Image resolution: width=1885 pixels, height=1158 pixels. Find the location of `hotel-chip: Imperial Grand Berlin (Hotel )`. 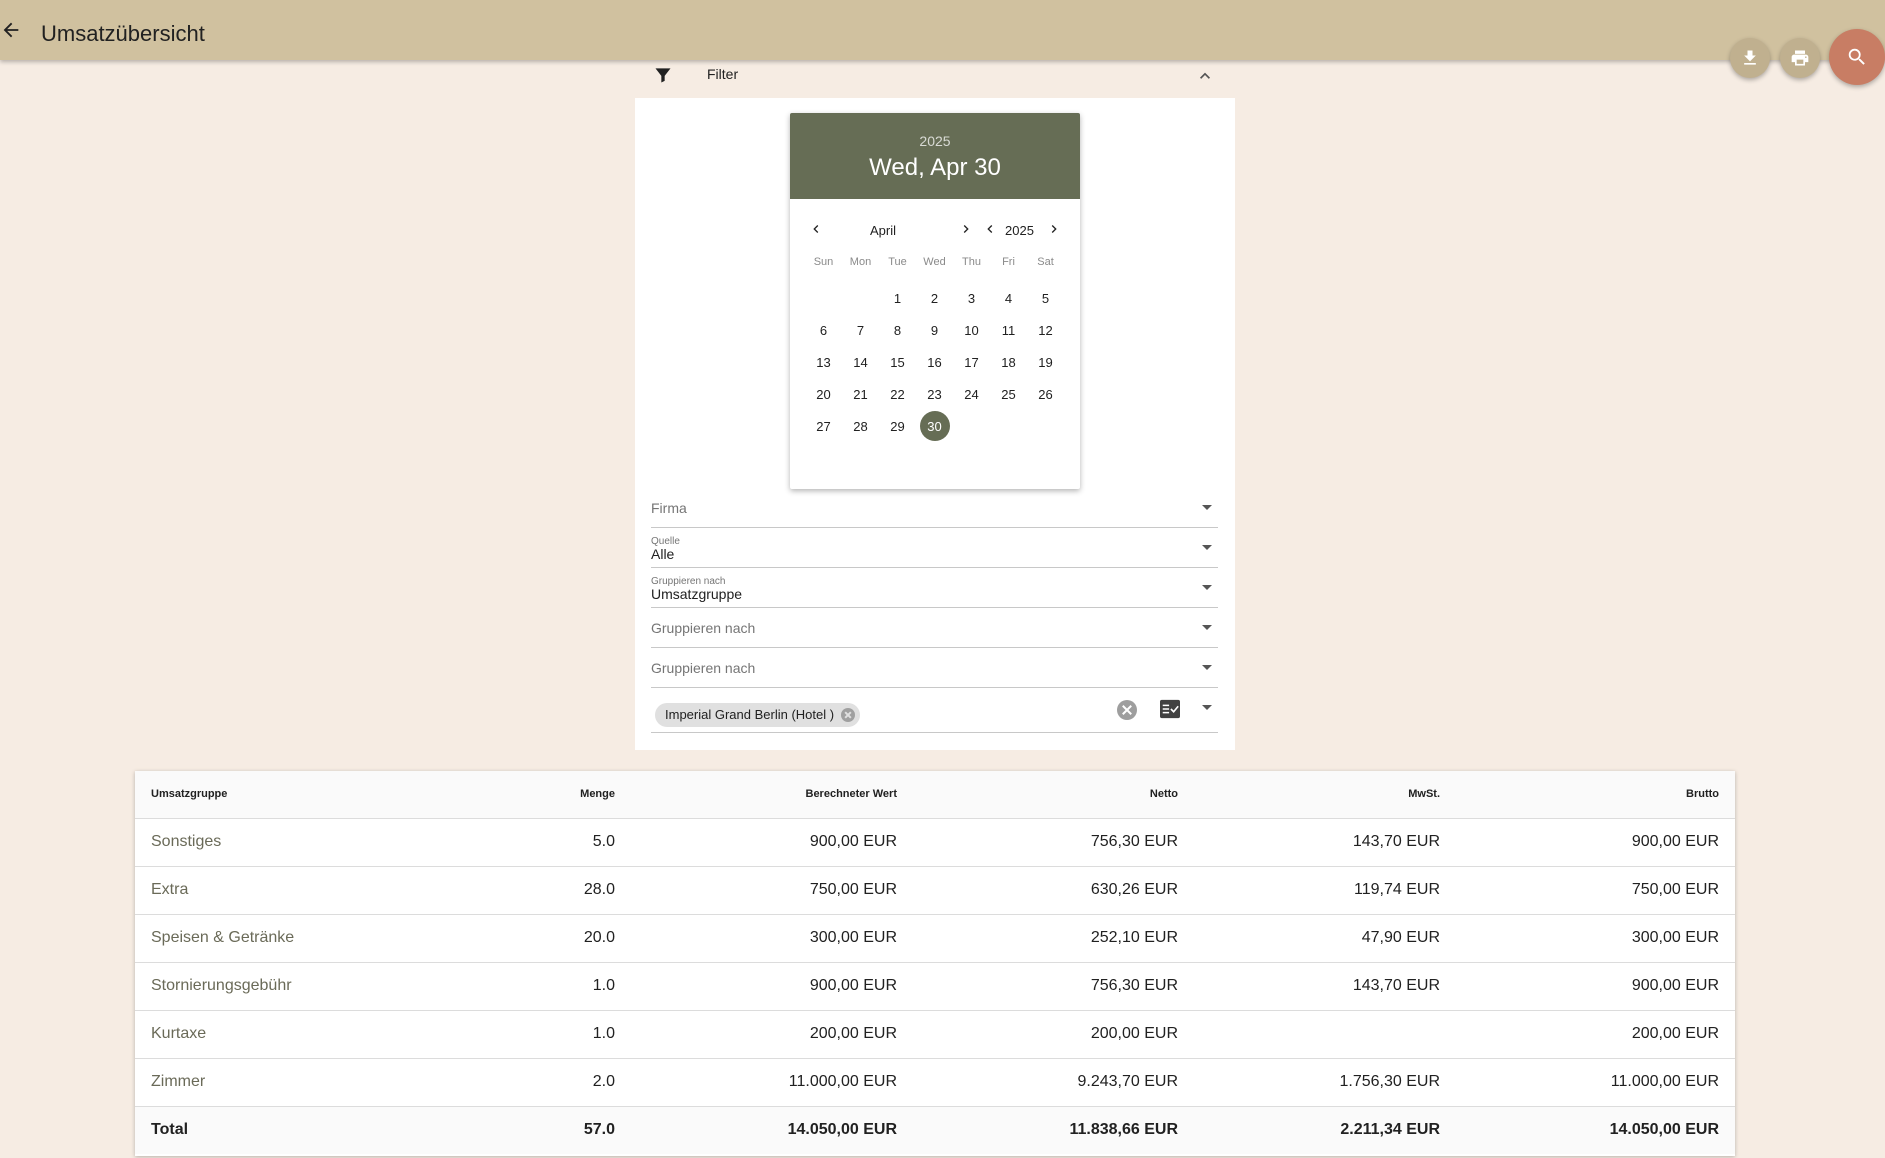

hotel-chip: Imperial Grand Berlin (Hotel ) is located at coordinates (758, 715).